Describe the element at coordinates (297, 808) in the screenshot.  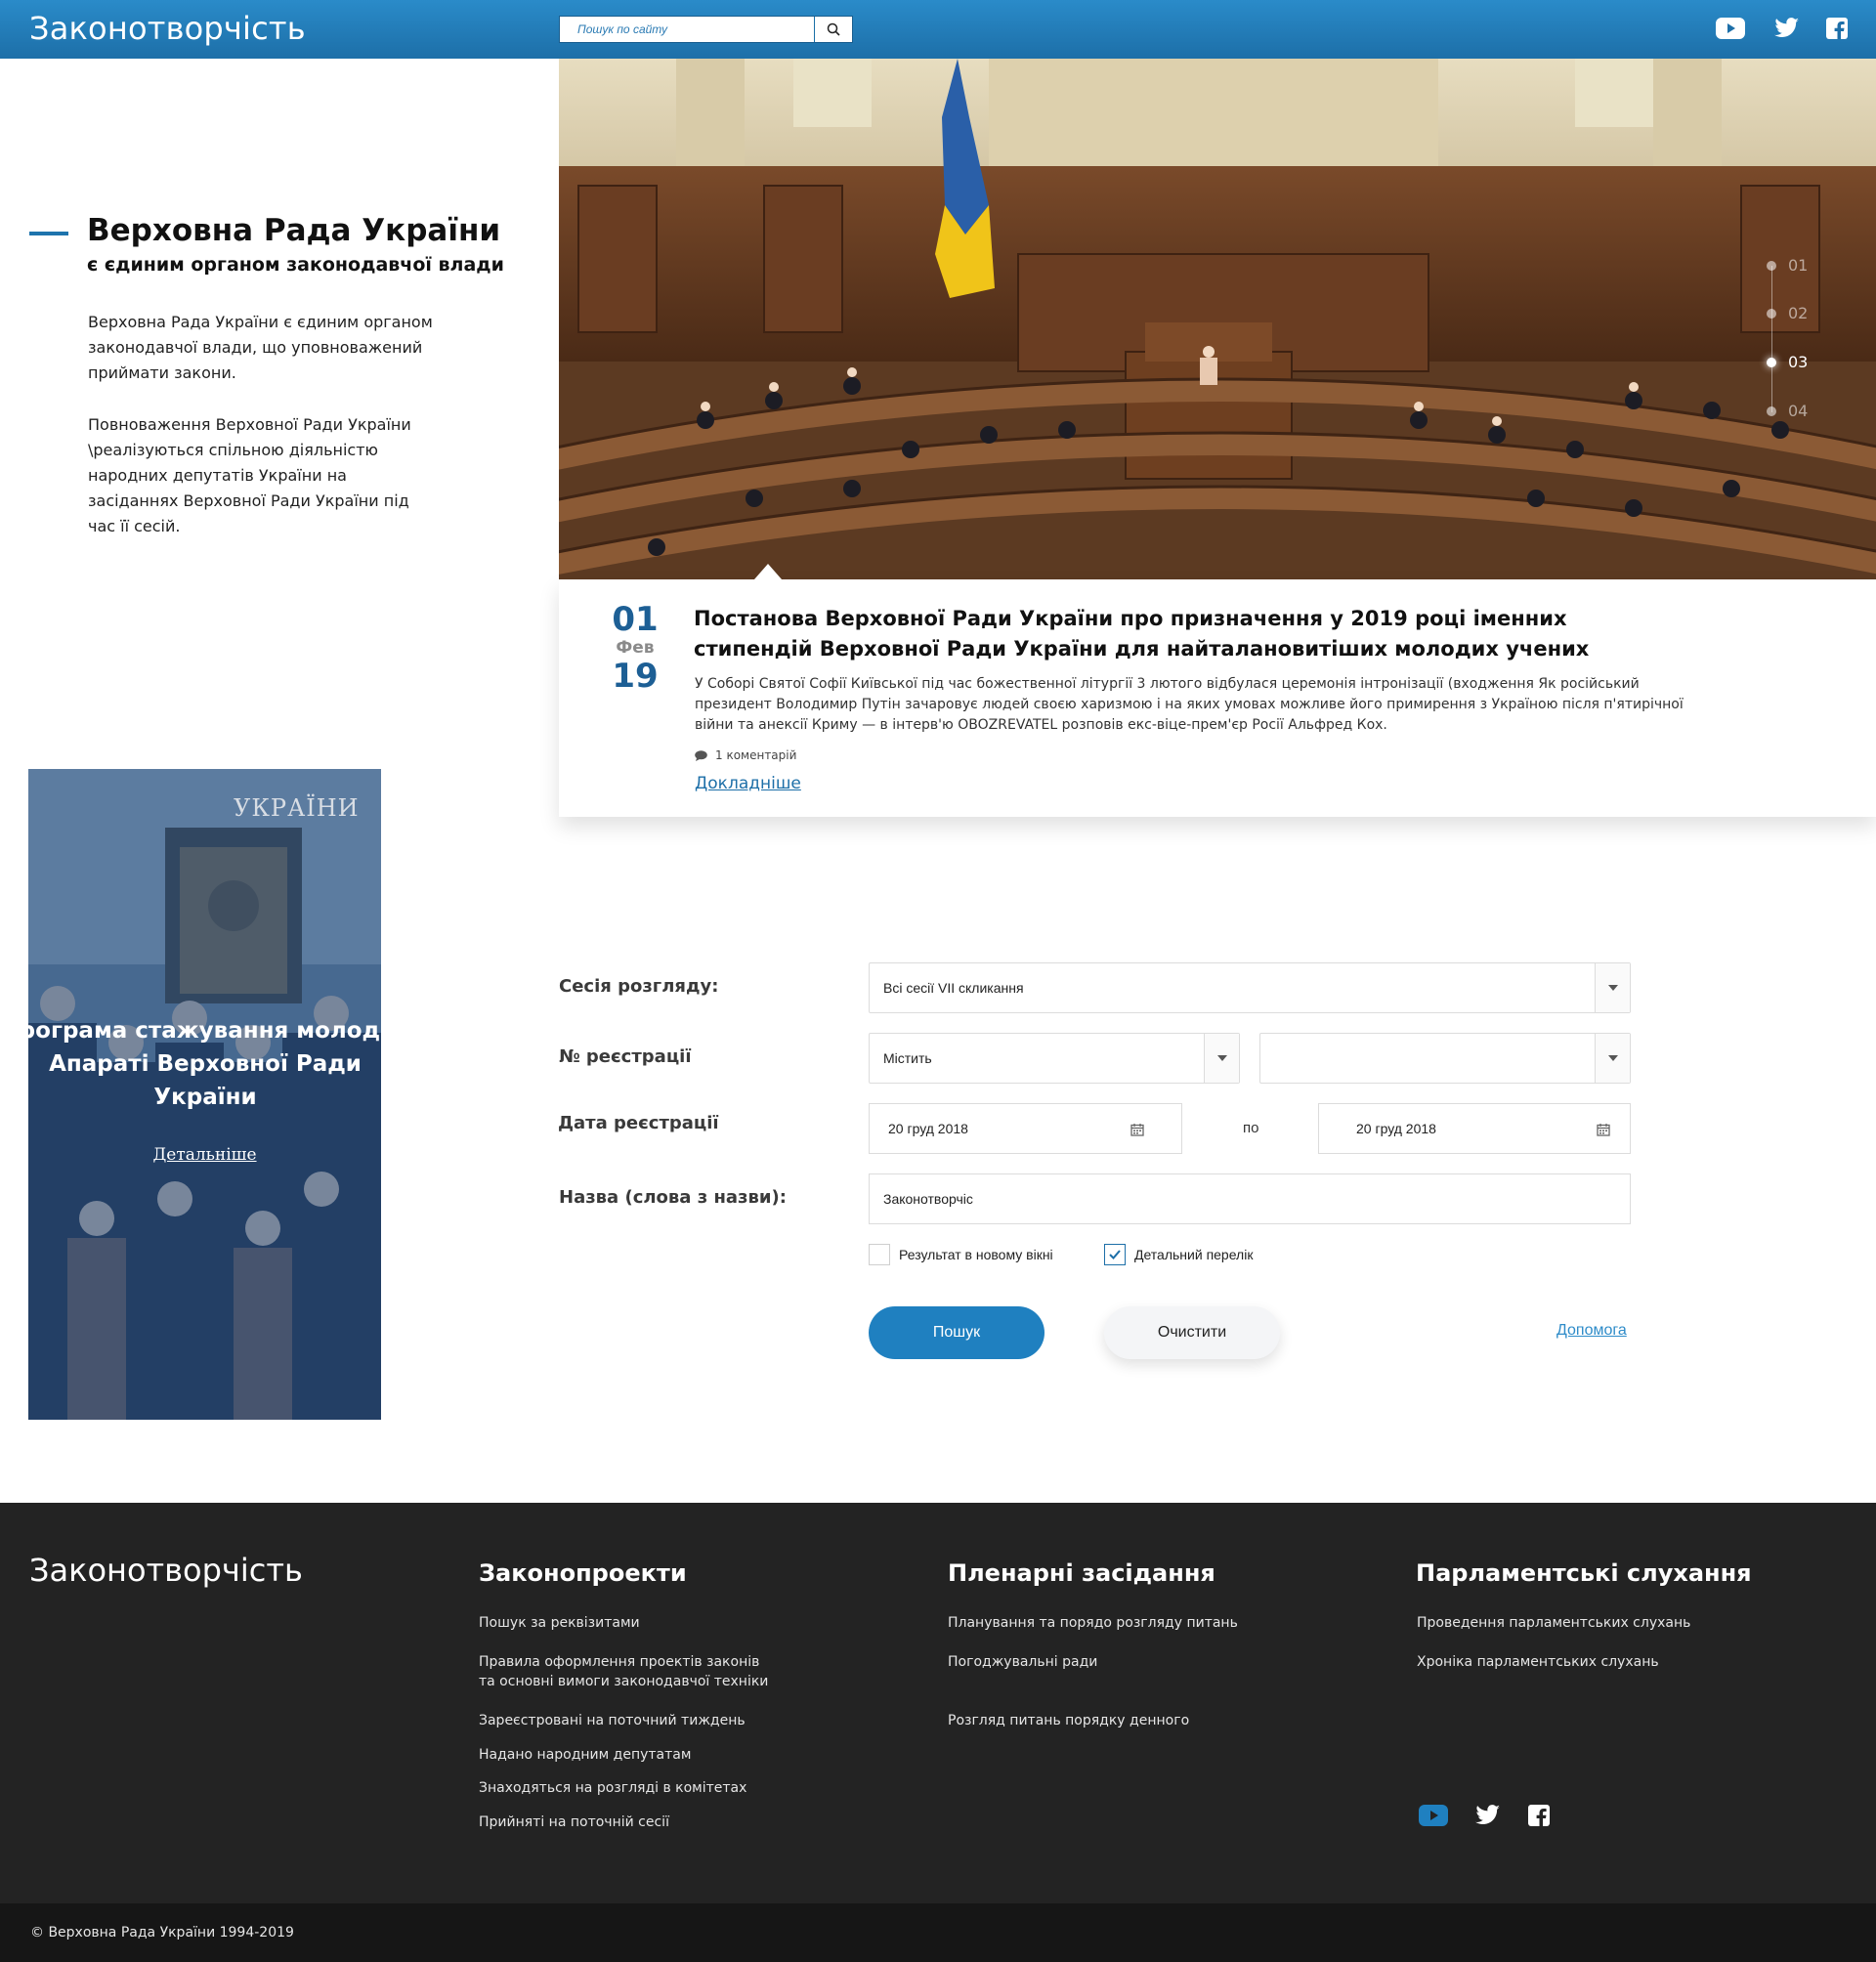
I see `promo-building-inscription: УКРАЇНИ` at that location.